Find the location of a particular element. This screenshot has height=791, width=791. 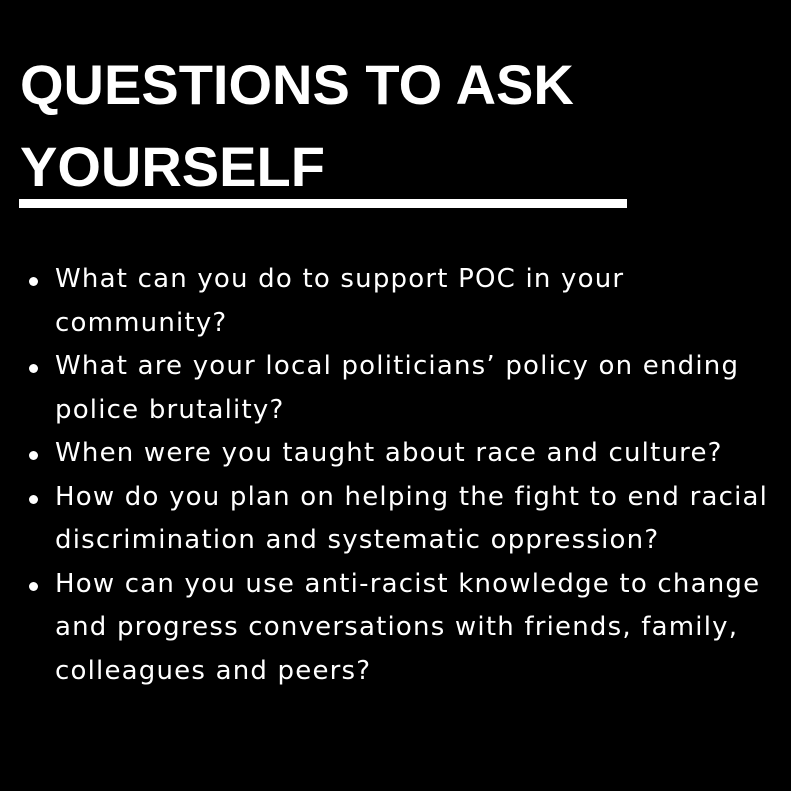

page-title: QUESTIONS TO ASK YOURSELF is located at coordinates (297, 126).